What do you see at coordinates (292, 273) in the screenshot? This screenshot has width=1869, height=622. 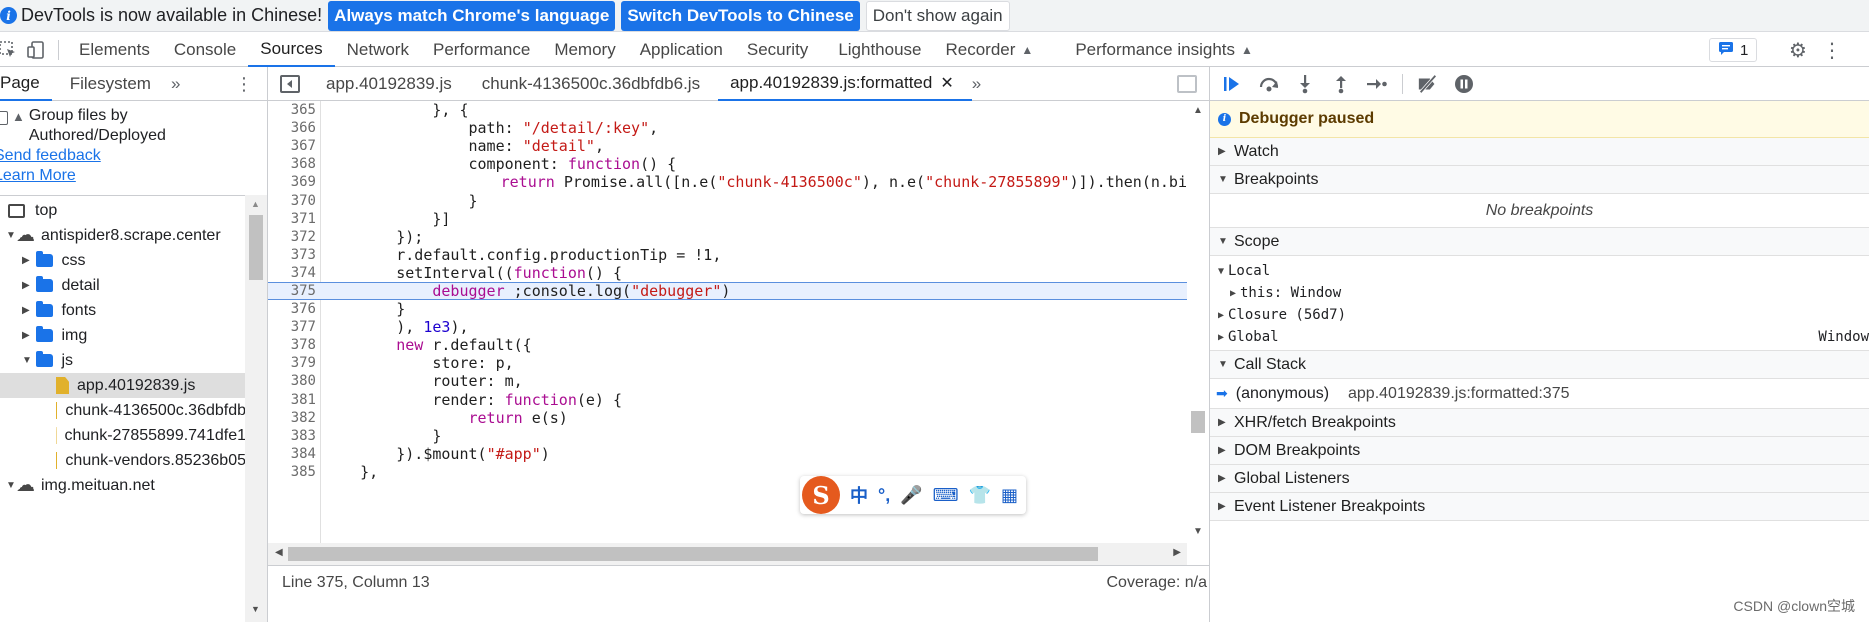 I see `line-number: 374` at bounding box center [292, 273].